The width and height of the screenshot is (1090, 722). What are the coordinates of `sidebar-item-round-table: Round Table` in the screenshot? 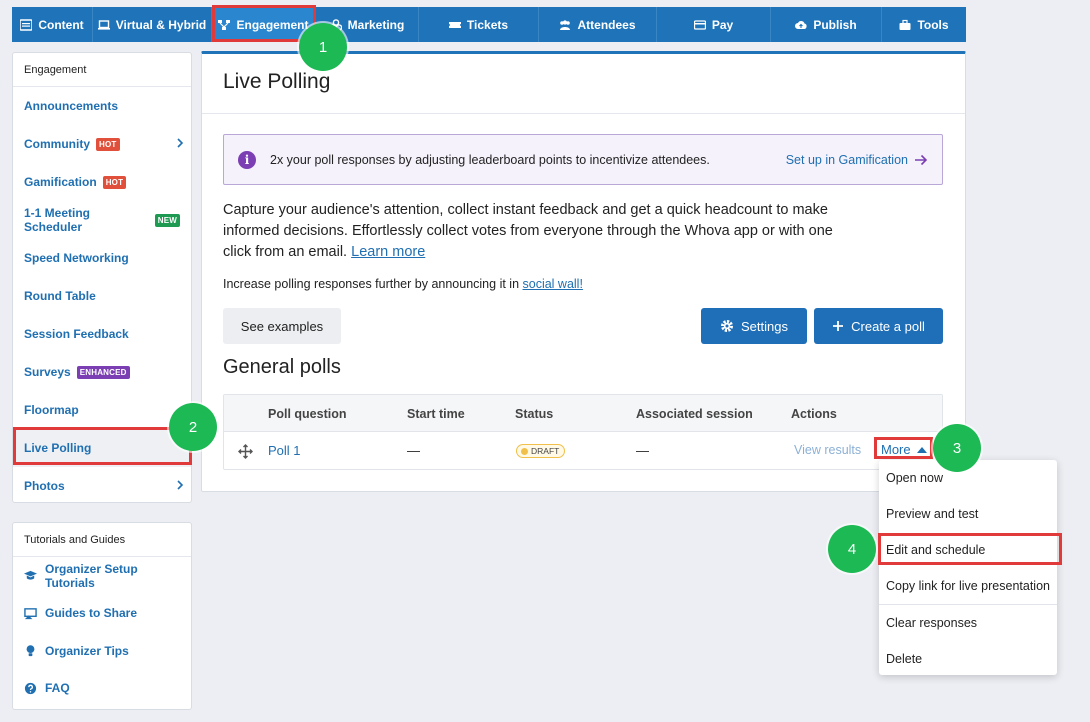 It's located at (102, 296).